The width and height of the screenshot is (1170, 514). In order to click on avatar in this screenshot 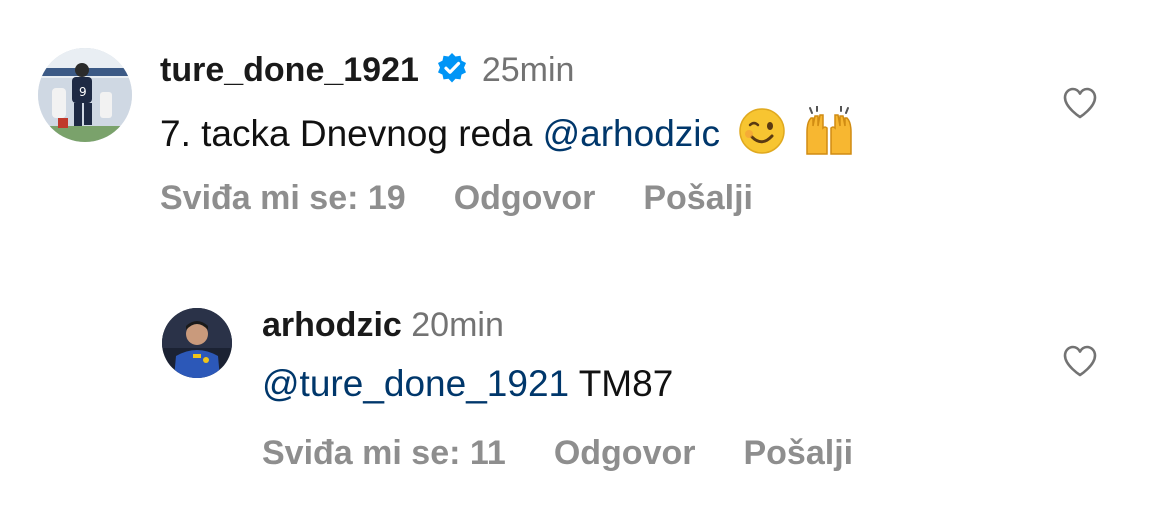, I will do `click(197, 343)`.